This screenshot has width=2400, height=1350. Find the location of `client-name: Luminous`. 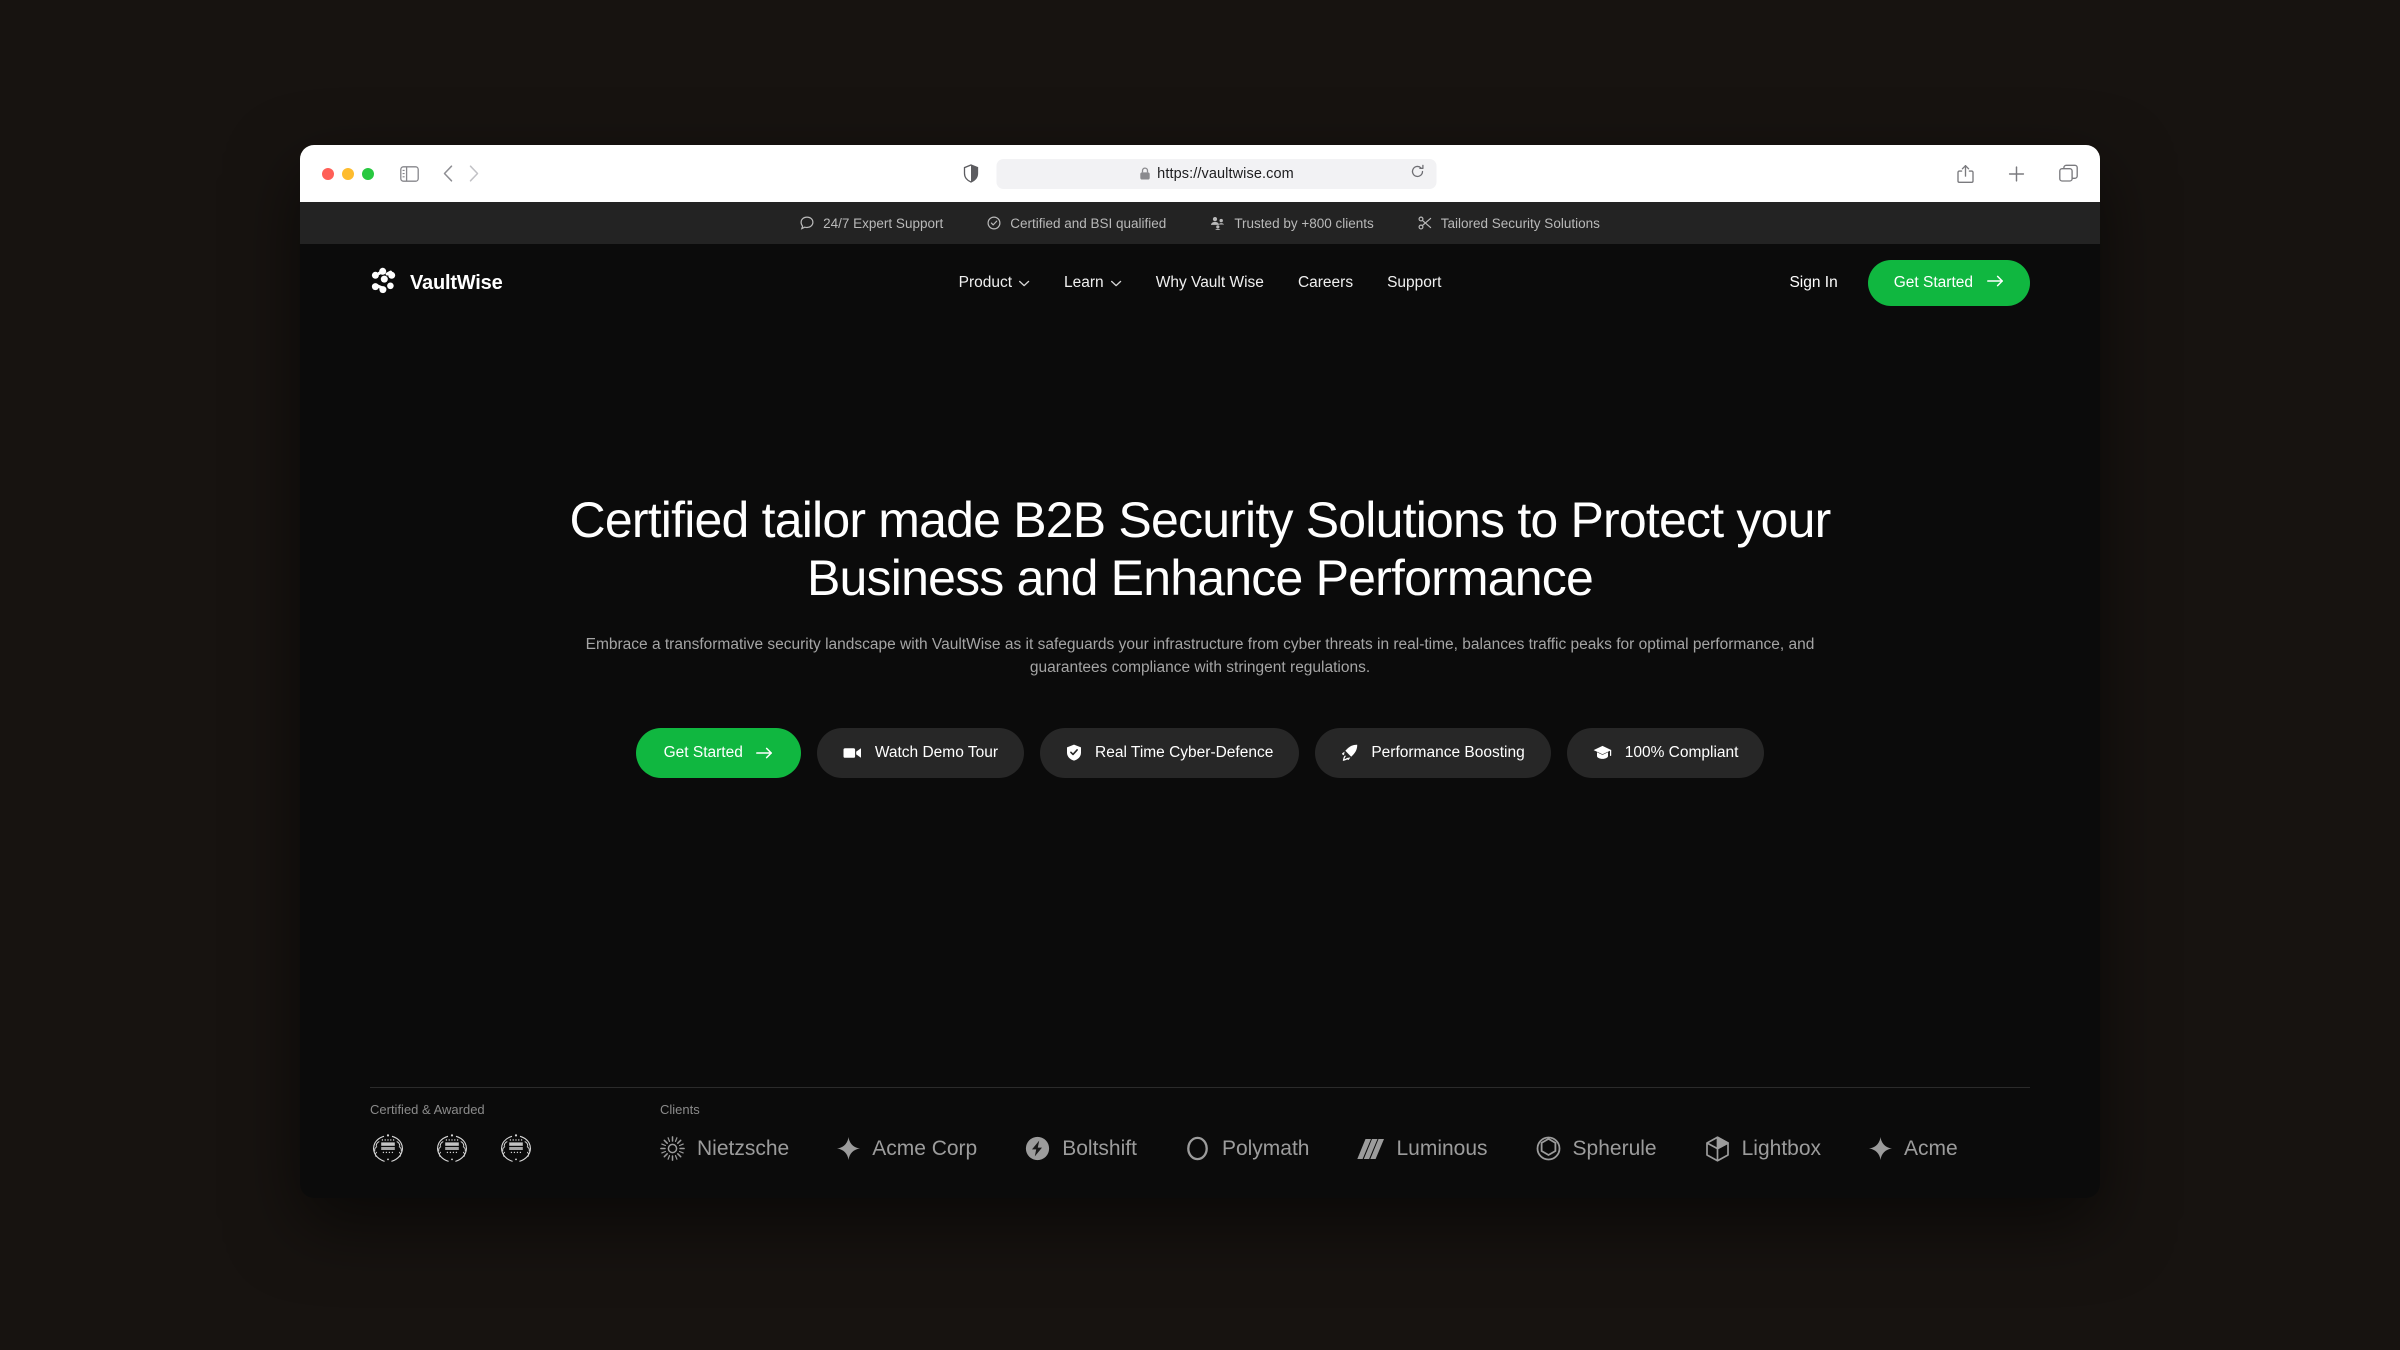

client-name: Luminous is located at coordinates (1442, 1148).